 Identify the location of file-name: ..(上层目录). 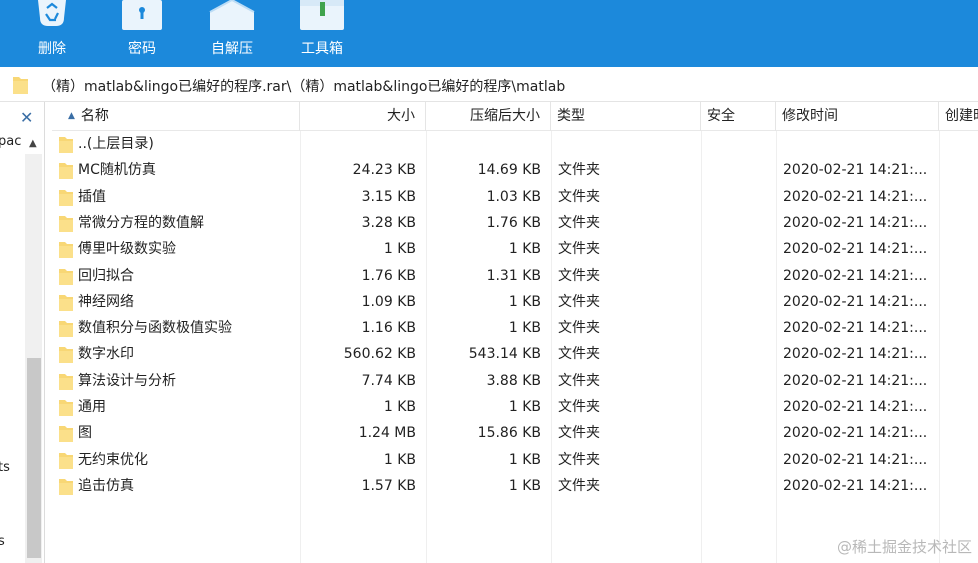
(116, 144).